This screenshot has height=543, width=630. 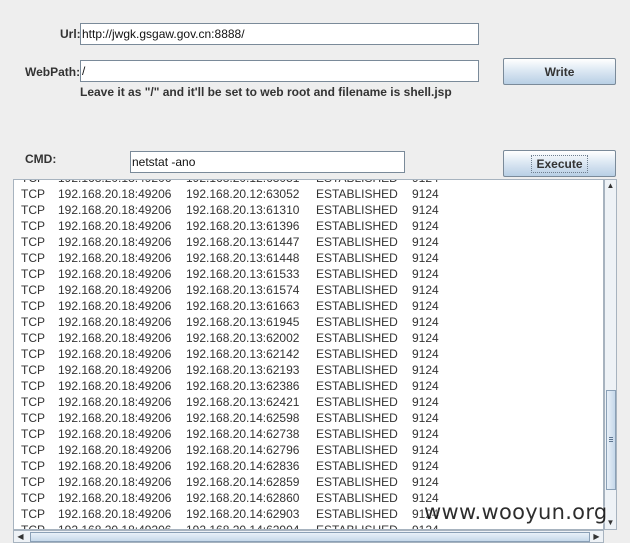 I want to click on arrow-right-icon: ▶, so click(x=596, y=536).